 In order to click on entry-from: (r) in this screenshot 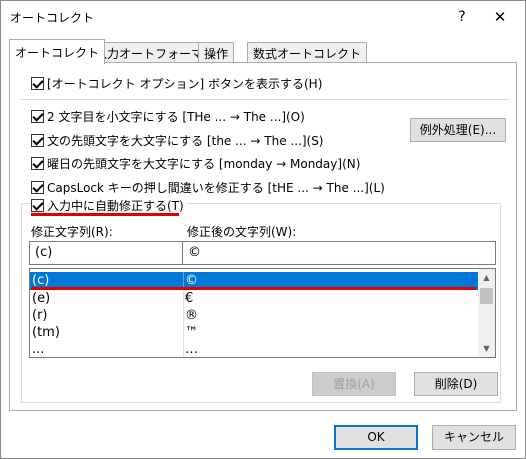, I will do `click(40, 315)`.